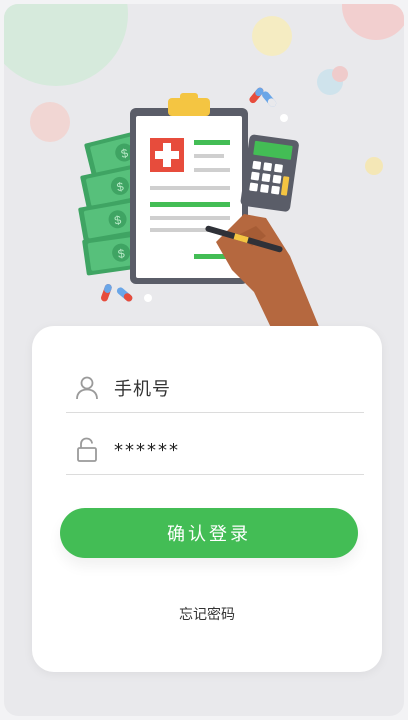 This screenshot has width=408, height=720. What do you see at coordinates (340, 74) in the screenshot?
I see `decor-circle-rose` at bounding box center [340, 74].